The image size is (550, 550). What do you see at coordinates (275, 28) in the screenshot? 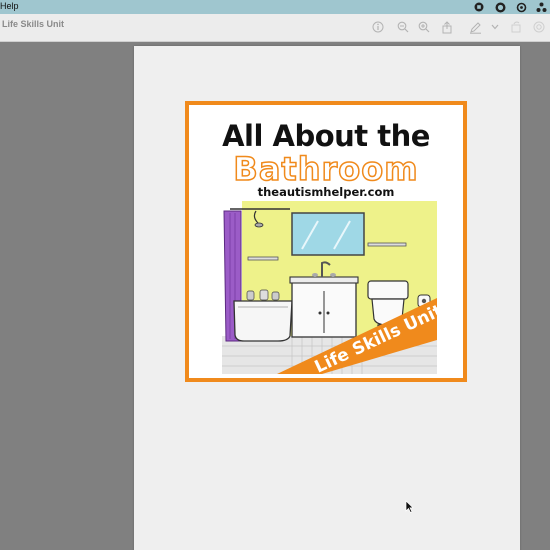
I see `window-toolbar: Life Skills Unit` at bounding box center [275, 28].